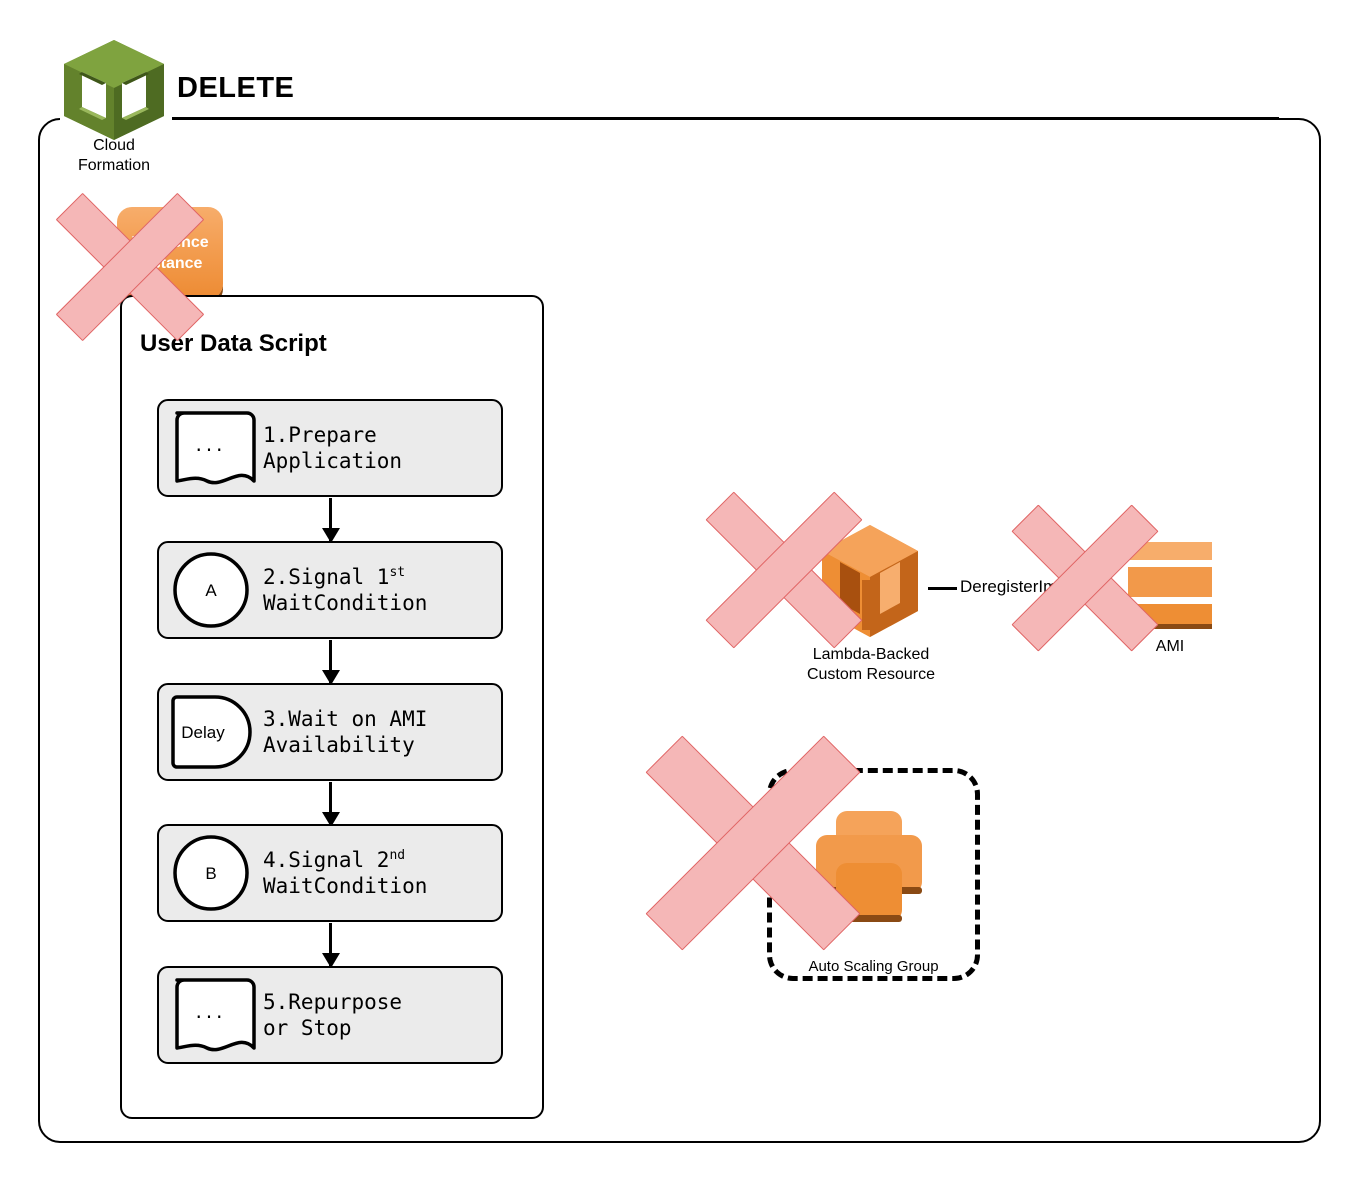 This screenshot has width=1360, height=1200. What do you see at coordinates (114, 165) in the screenshot?
I see `cloudformation-label-line2: Formation` at bounding box center [114, 165].